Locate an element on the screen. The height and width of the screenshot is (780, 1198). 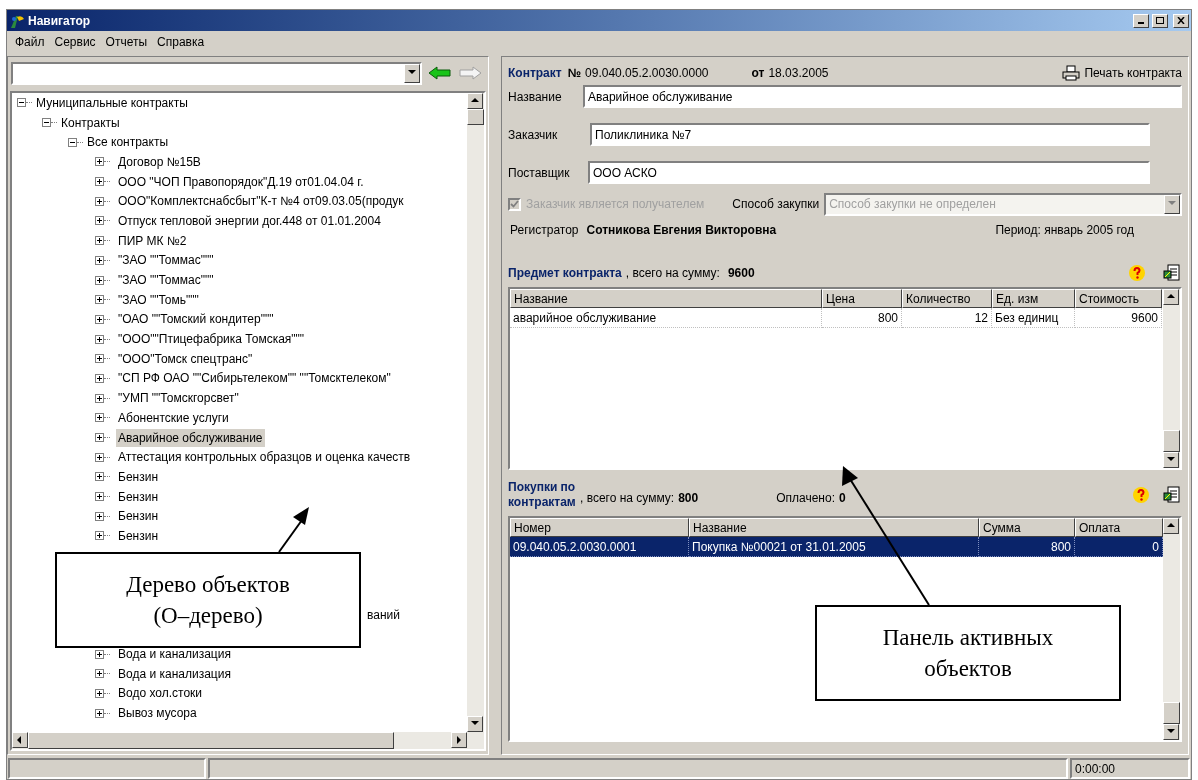
contract-number: 09.040.05.2.0030.0000 is located at coordinates (647, 73).